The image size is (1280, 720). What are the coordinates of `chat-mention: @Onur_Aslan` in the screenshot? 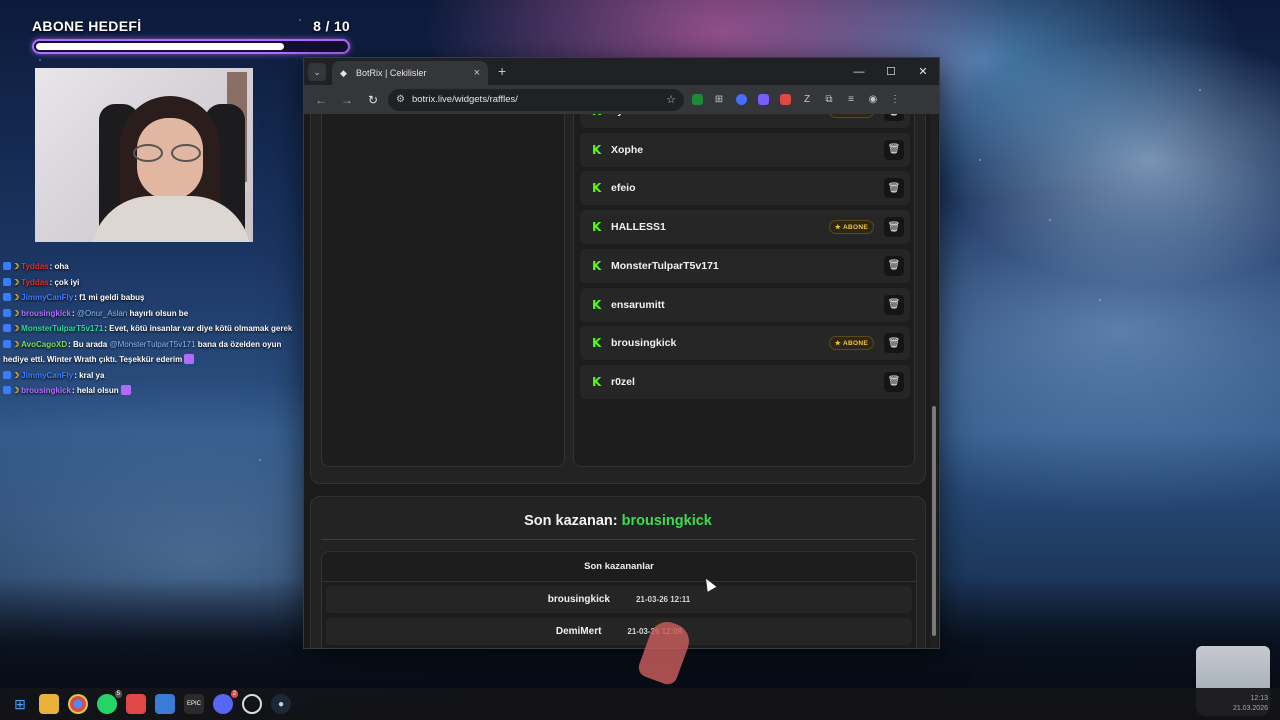 It's located at (102, 313).